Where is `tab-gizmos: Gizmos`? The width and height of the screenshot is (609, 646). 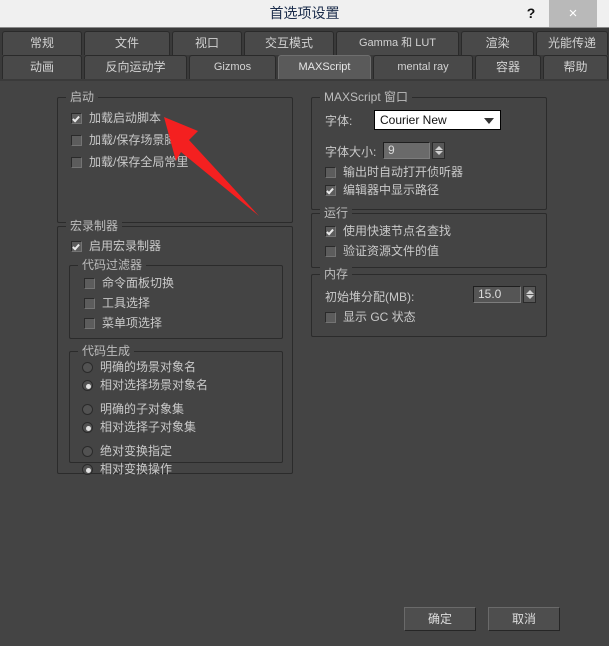
tab-gizmos: Gizmos is located at coordinates (232, 67).